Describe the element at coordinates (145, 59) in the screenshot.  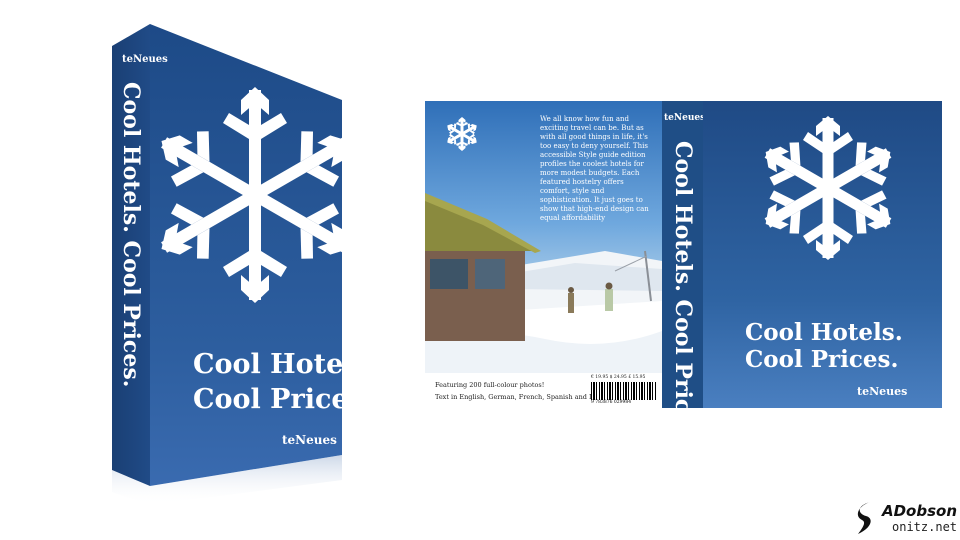
I see `book-3d-spine-publisher: teNeues` at that location.